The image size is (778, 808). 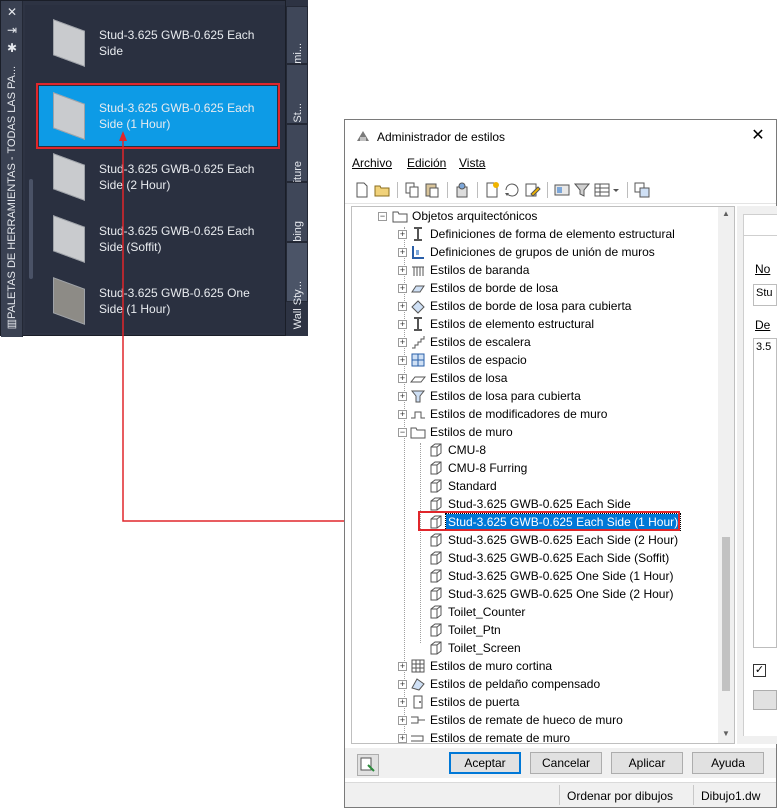 I want to click on tree-node-label: CMU-8 Furring, so click(x=488, y=468).